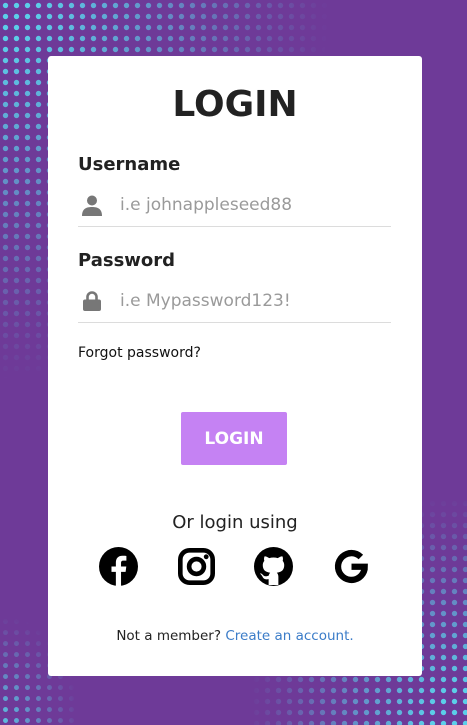  Describe the element at coordinates (351, 566) in the screenshot. I see `google-icon` at that location.